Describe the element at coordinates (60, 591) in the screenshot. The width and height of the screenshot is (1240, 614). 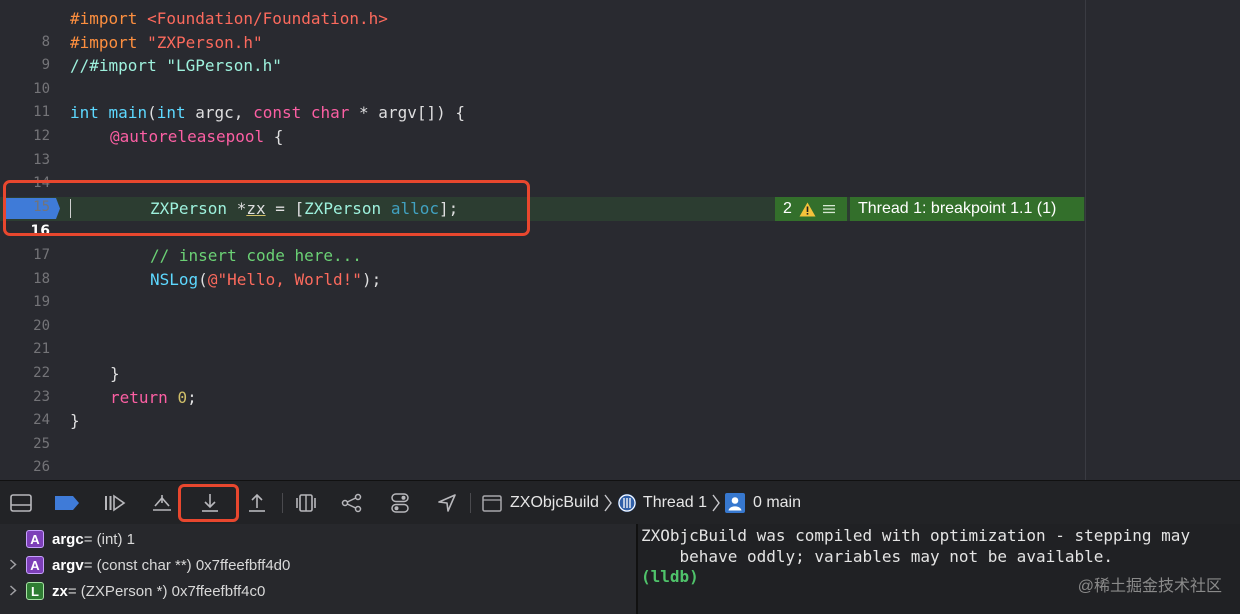
I see `variable-name: zx` at that location.